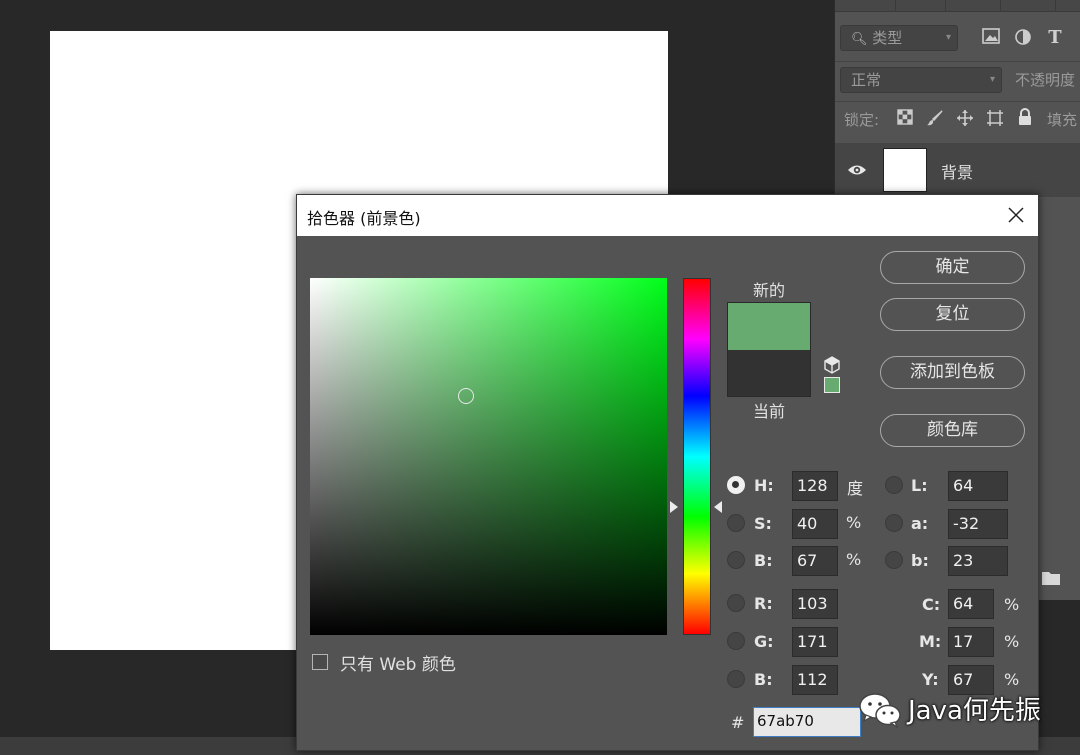 The image size is (1080, 755). I want to click on lab-b-label: b:, so click(920, 560).